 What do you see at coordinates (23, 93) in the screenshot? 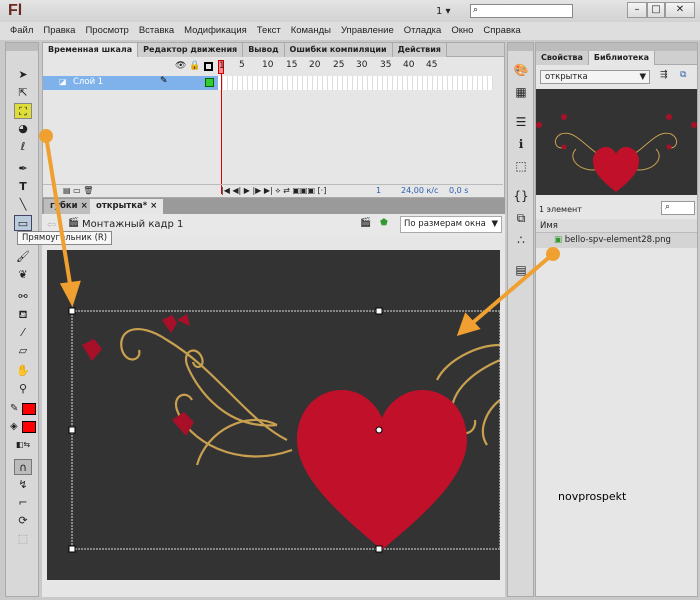
I see `subselection-tool-icon: ⇱` at bounding box center [23, 93].